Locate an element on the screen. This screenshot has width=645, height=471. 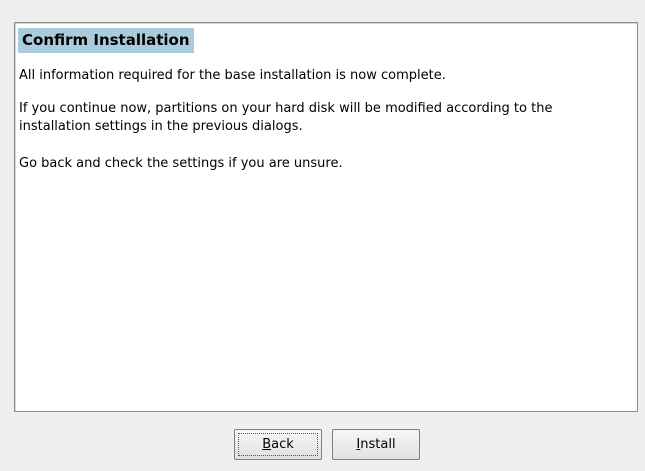
back-button-label: ack is located at coordinates (282, 444).